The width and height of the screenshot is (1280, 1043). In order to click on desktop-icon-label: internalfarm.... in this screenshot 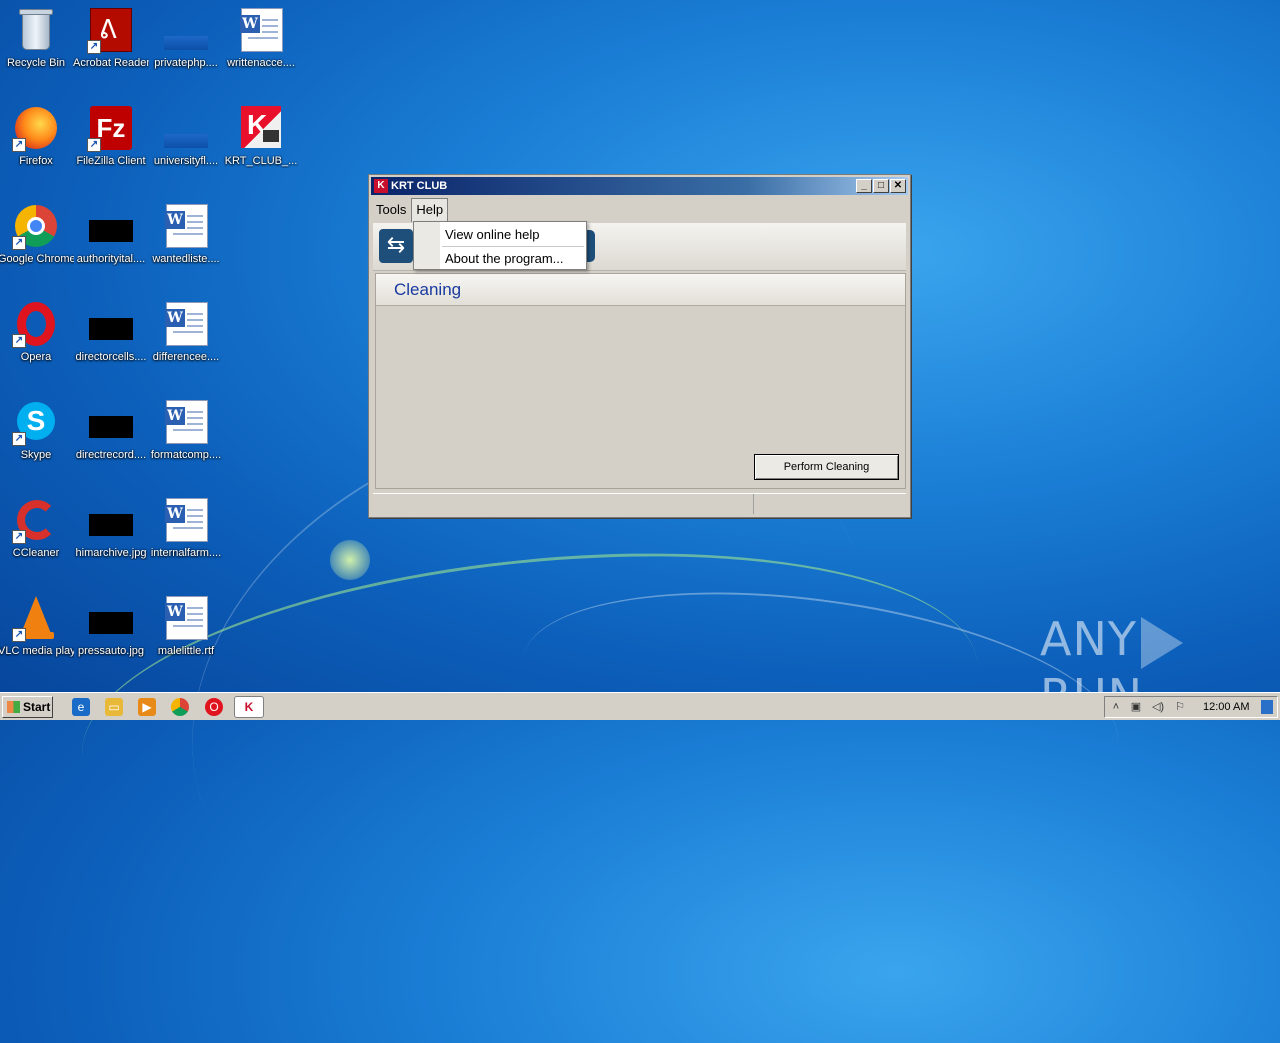, I will do `click(186, 553)`.